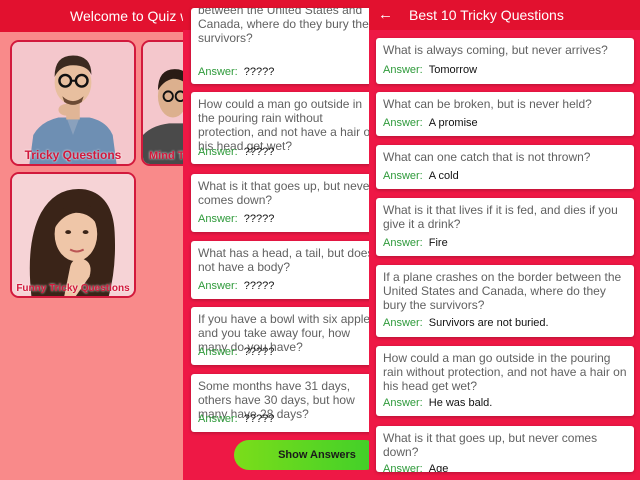  I want to click on thinking-man-image, so click(73, 103).